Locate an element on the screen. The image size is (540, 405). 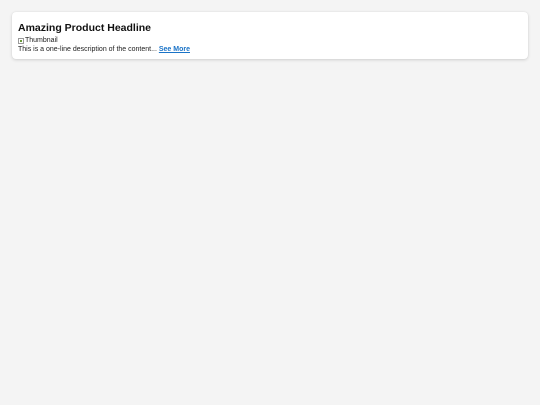
broken-image-icon is located at coordinates (21, 41).